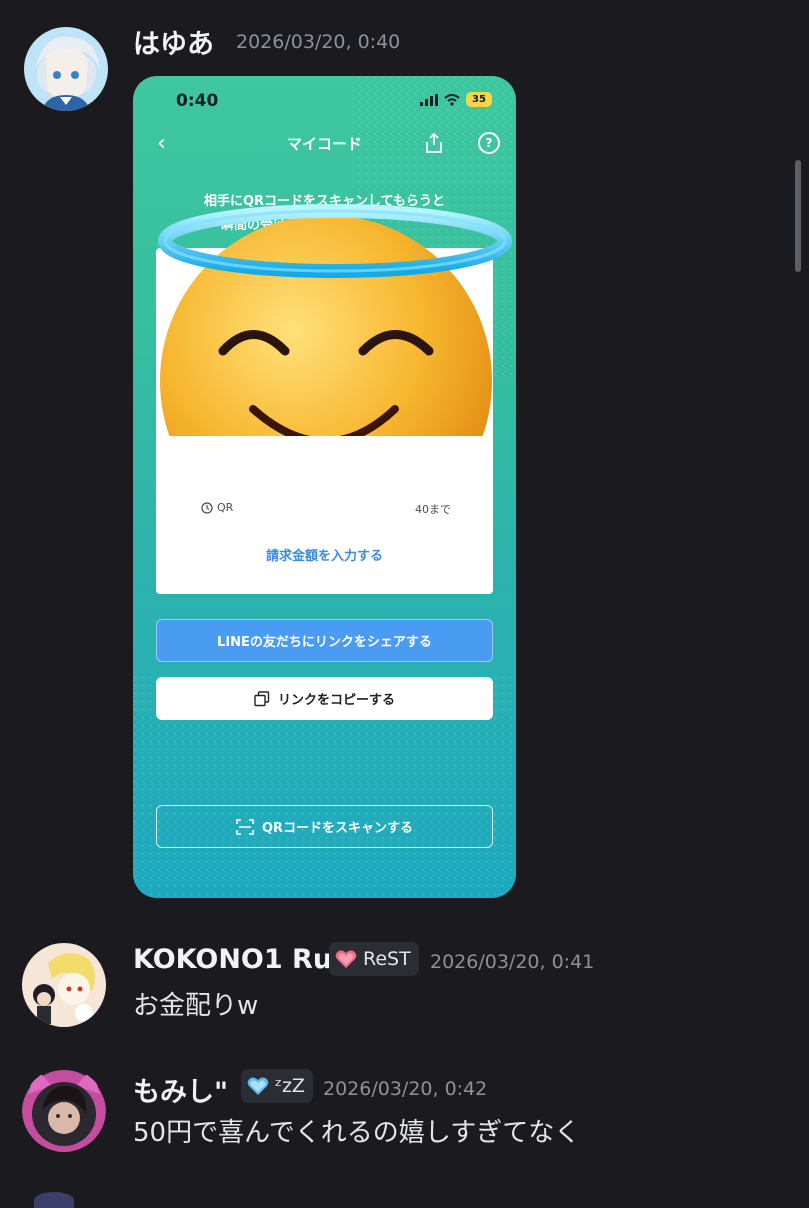 The image size is (809, 1208). I want to click on enter-amount-link: 請求金額を入力する, so click(324, 554).